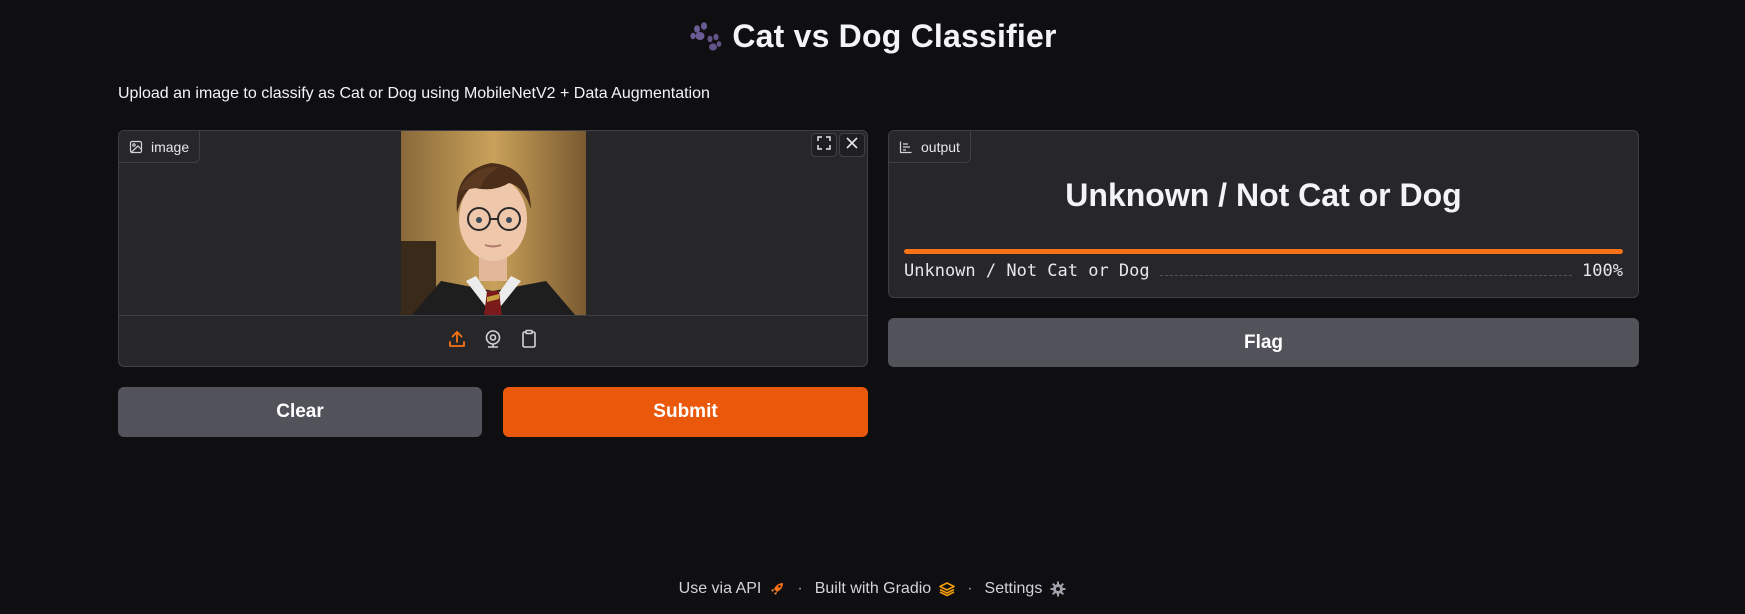  I want to click on confidence-bar-fill, so click(1263, 251).